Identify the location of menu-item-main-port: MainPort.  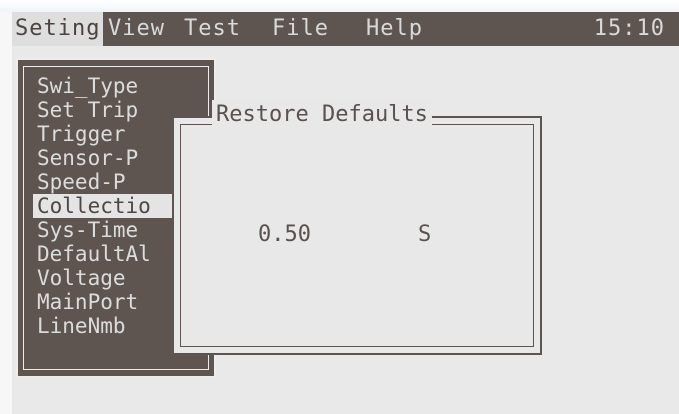
(112, 302).